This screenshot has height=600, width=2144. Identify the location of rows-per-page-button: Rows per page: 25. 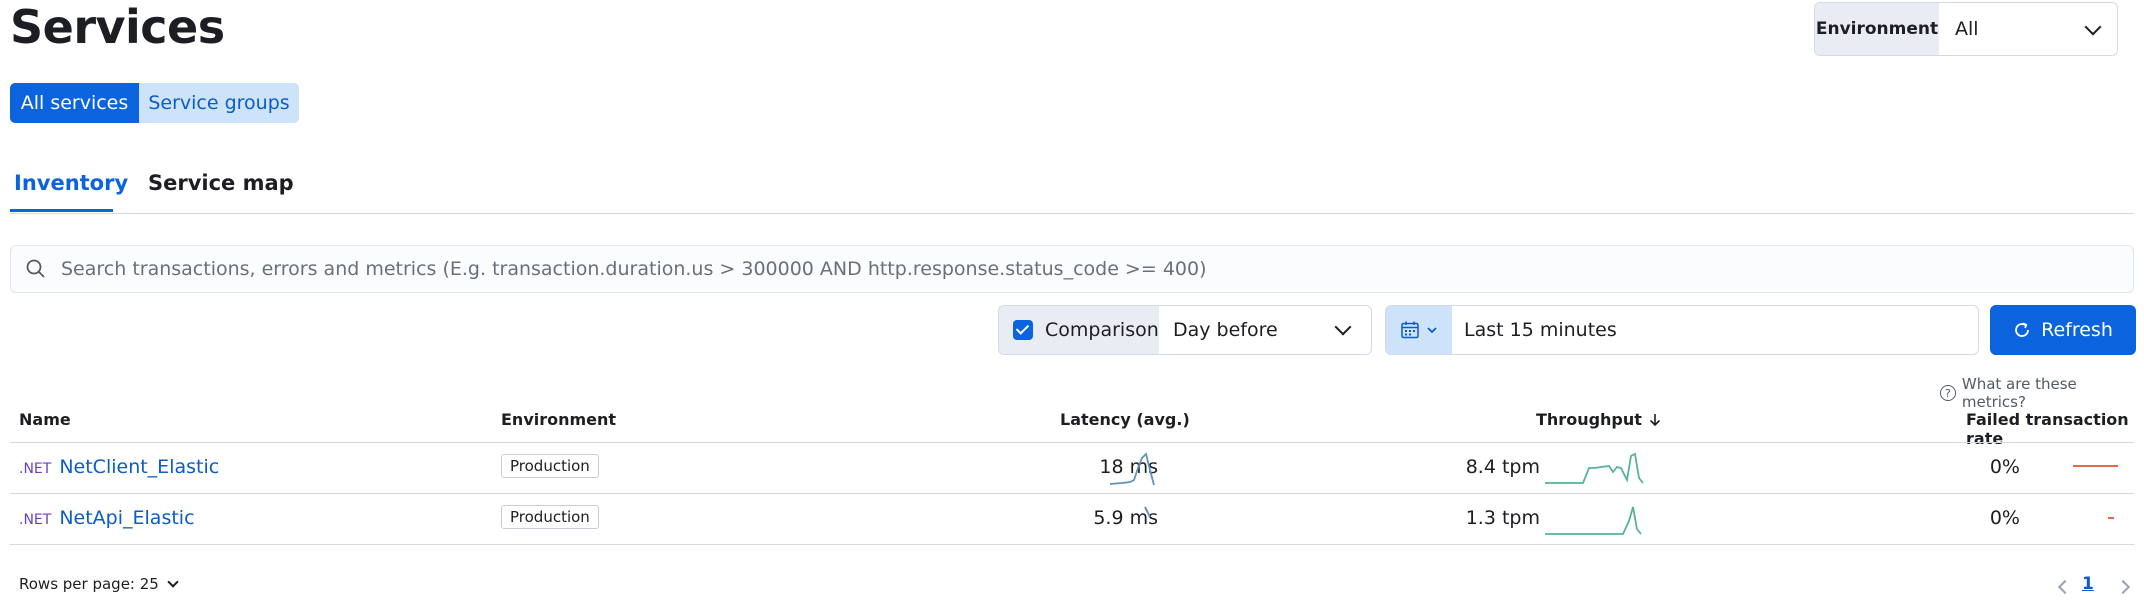
(99, 584).